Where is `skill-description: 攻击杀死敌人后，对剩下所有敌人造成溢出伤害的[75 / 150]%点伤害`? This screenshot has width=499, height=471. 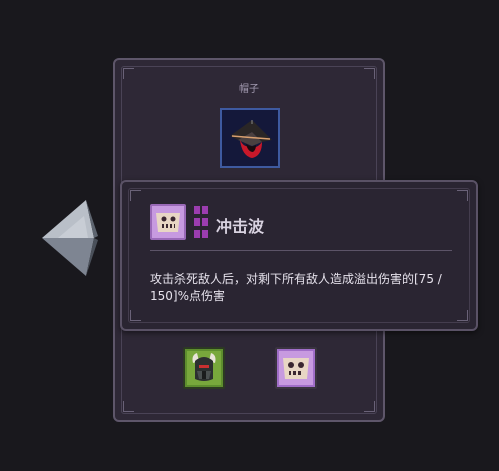 skill-description: 攻击杀死敌人后，对剩下所有敌人造成溢出伤害的[75 / 150]%点伤害 is located at coordinates (296, 287).